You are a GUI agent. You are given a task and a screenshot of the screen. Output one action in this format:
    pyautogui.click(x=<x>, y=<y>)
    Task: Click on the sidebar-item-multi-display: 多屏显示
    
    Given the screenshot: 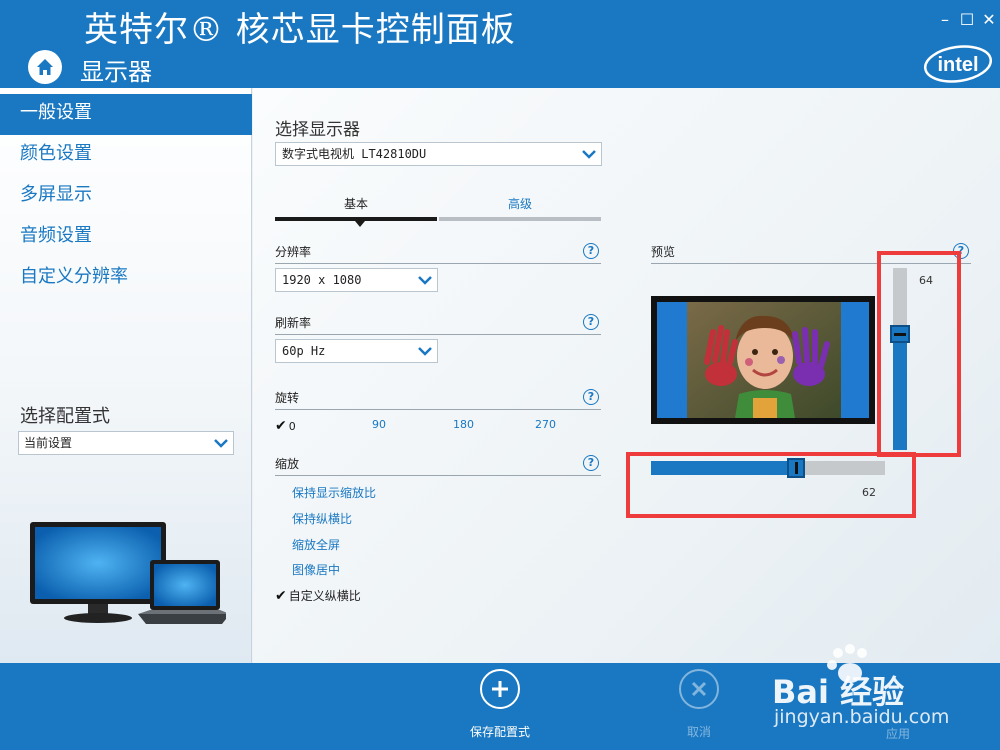 What is the action you would take?
    pyautogui.click(x=126, y=196)
    